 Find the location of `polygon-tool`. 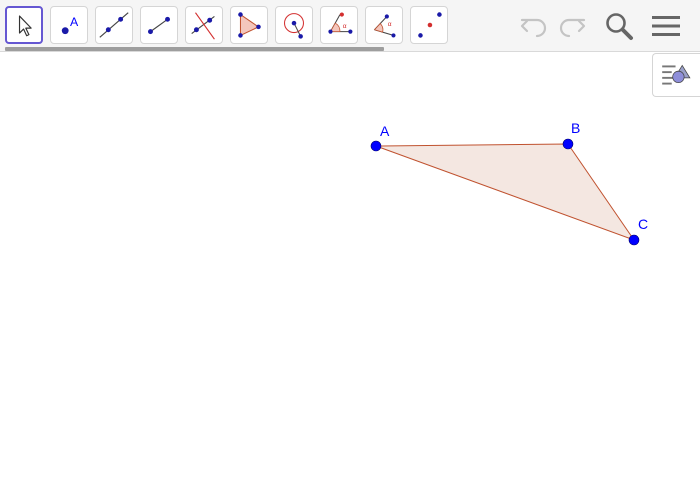

polygon-tool is located at coordinates (249, 25).